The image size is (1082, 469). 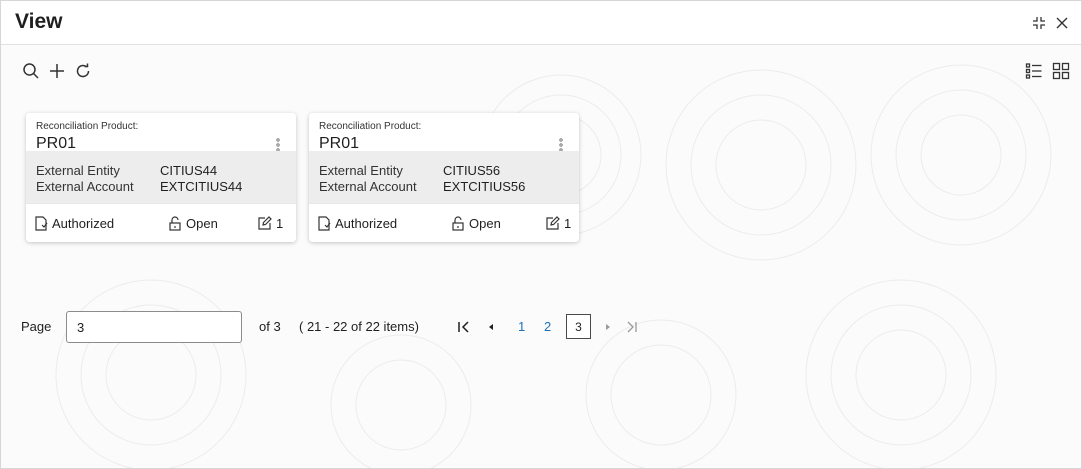 What do you see at coordinates (491, 327) in the screenshot?
I see `previous-page-icon` at bounding box center [491, 327].